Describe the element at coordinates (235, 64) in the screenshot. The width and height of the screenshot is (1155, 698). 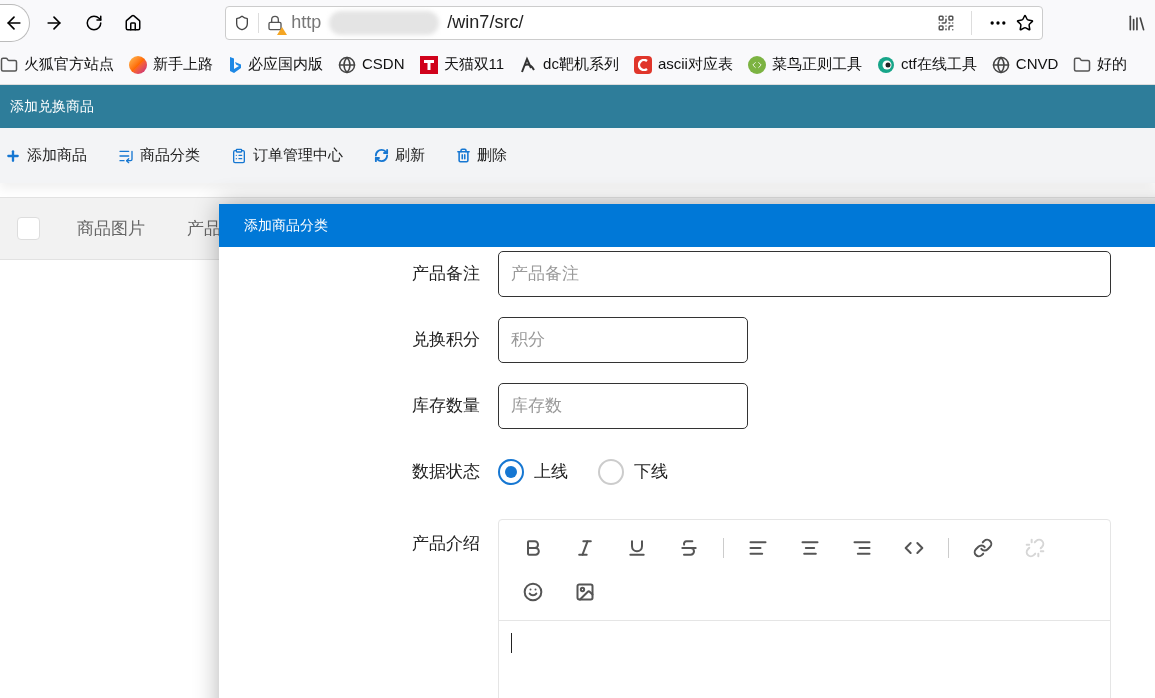
I see `b-logo-icon` at that location.